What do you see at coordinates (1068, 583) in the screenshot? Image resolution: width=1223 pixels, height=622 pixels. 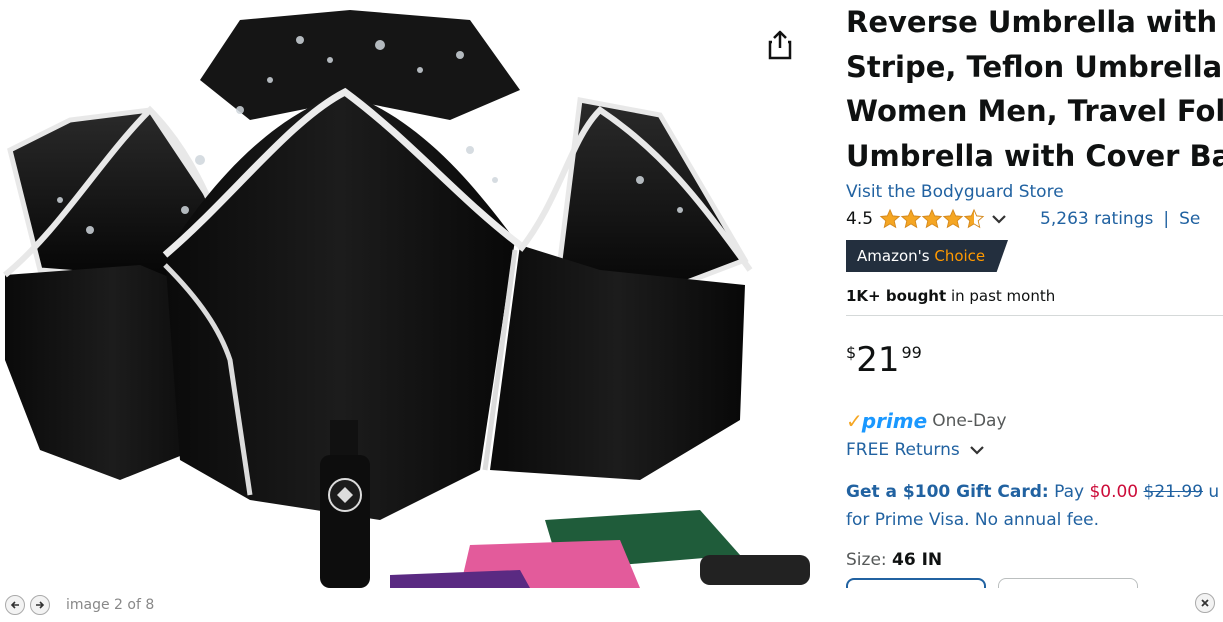 I see `size-option` at bounding box center [1068, 583].